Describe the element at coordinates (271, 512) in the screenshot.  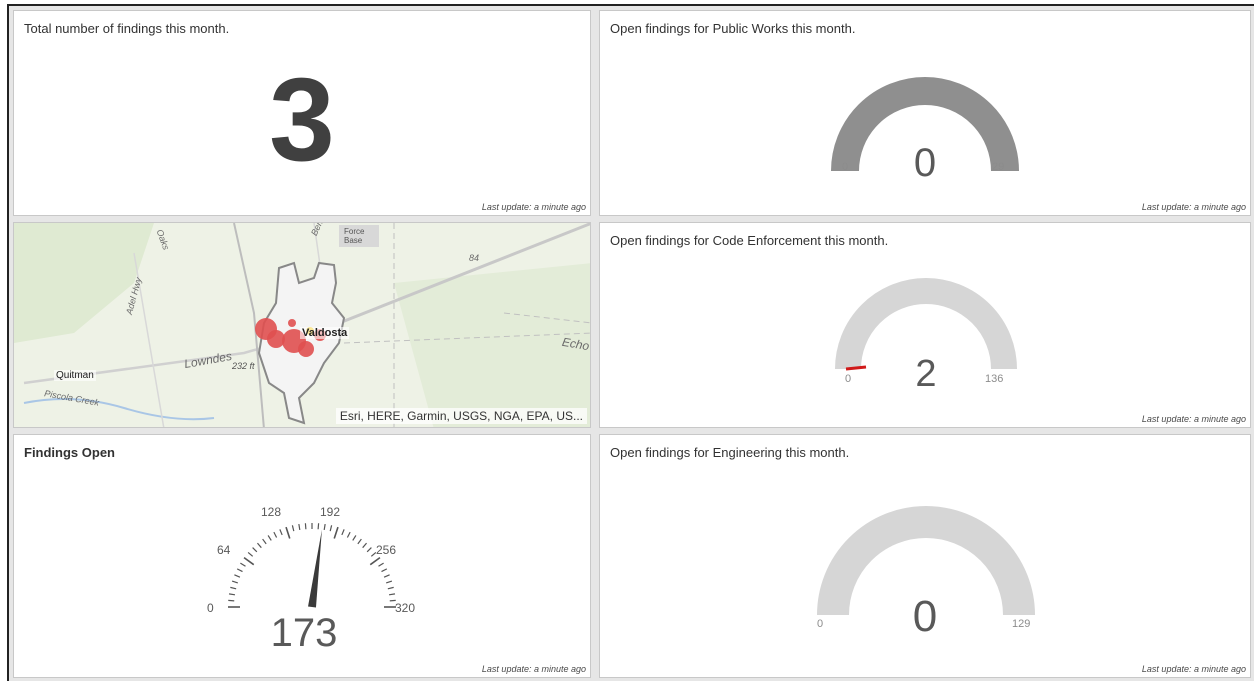
I see `tick-label: 128` at that location.